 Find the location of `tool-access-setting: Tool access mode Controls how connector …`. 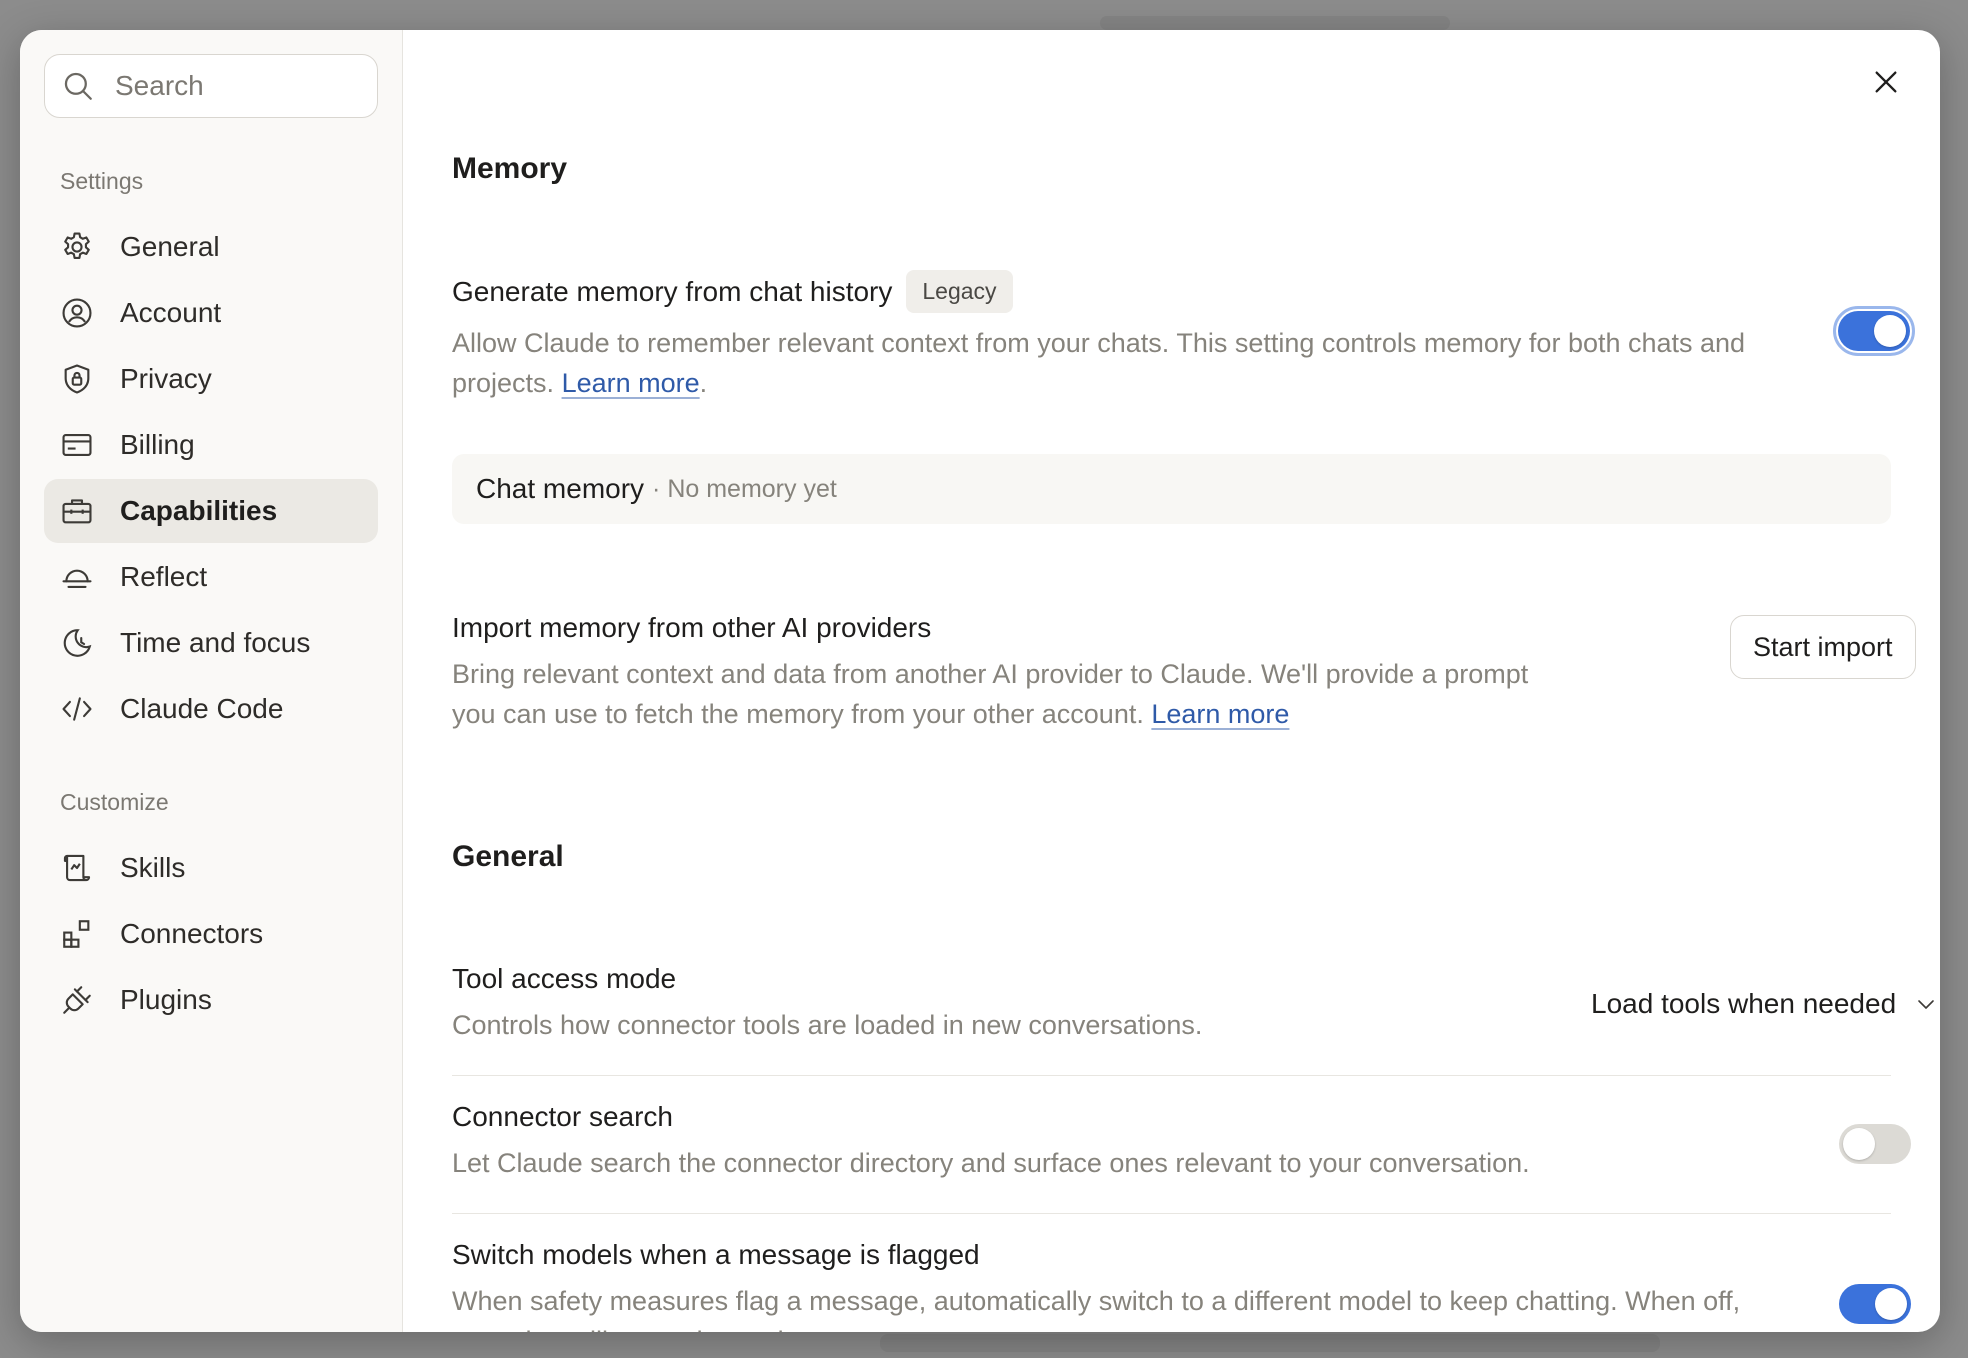

tool-access-setting: Tool access mode Controls how connector … is located at coordinates (1002, 1004).